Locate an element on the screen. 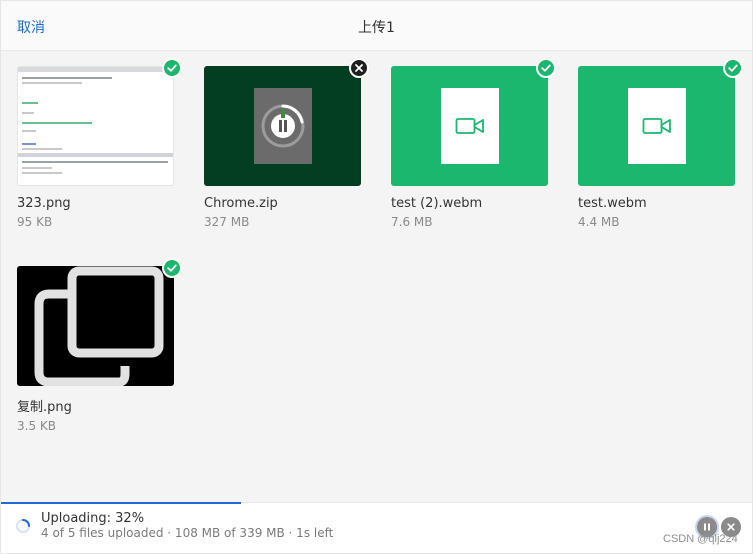  pause-icon is located at coordinates (707, 527).